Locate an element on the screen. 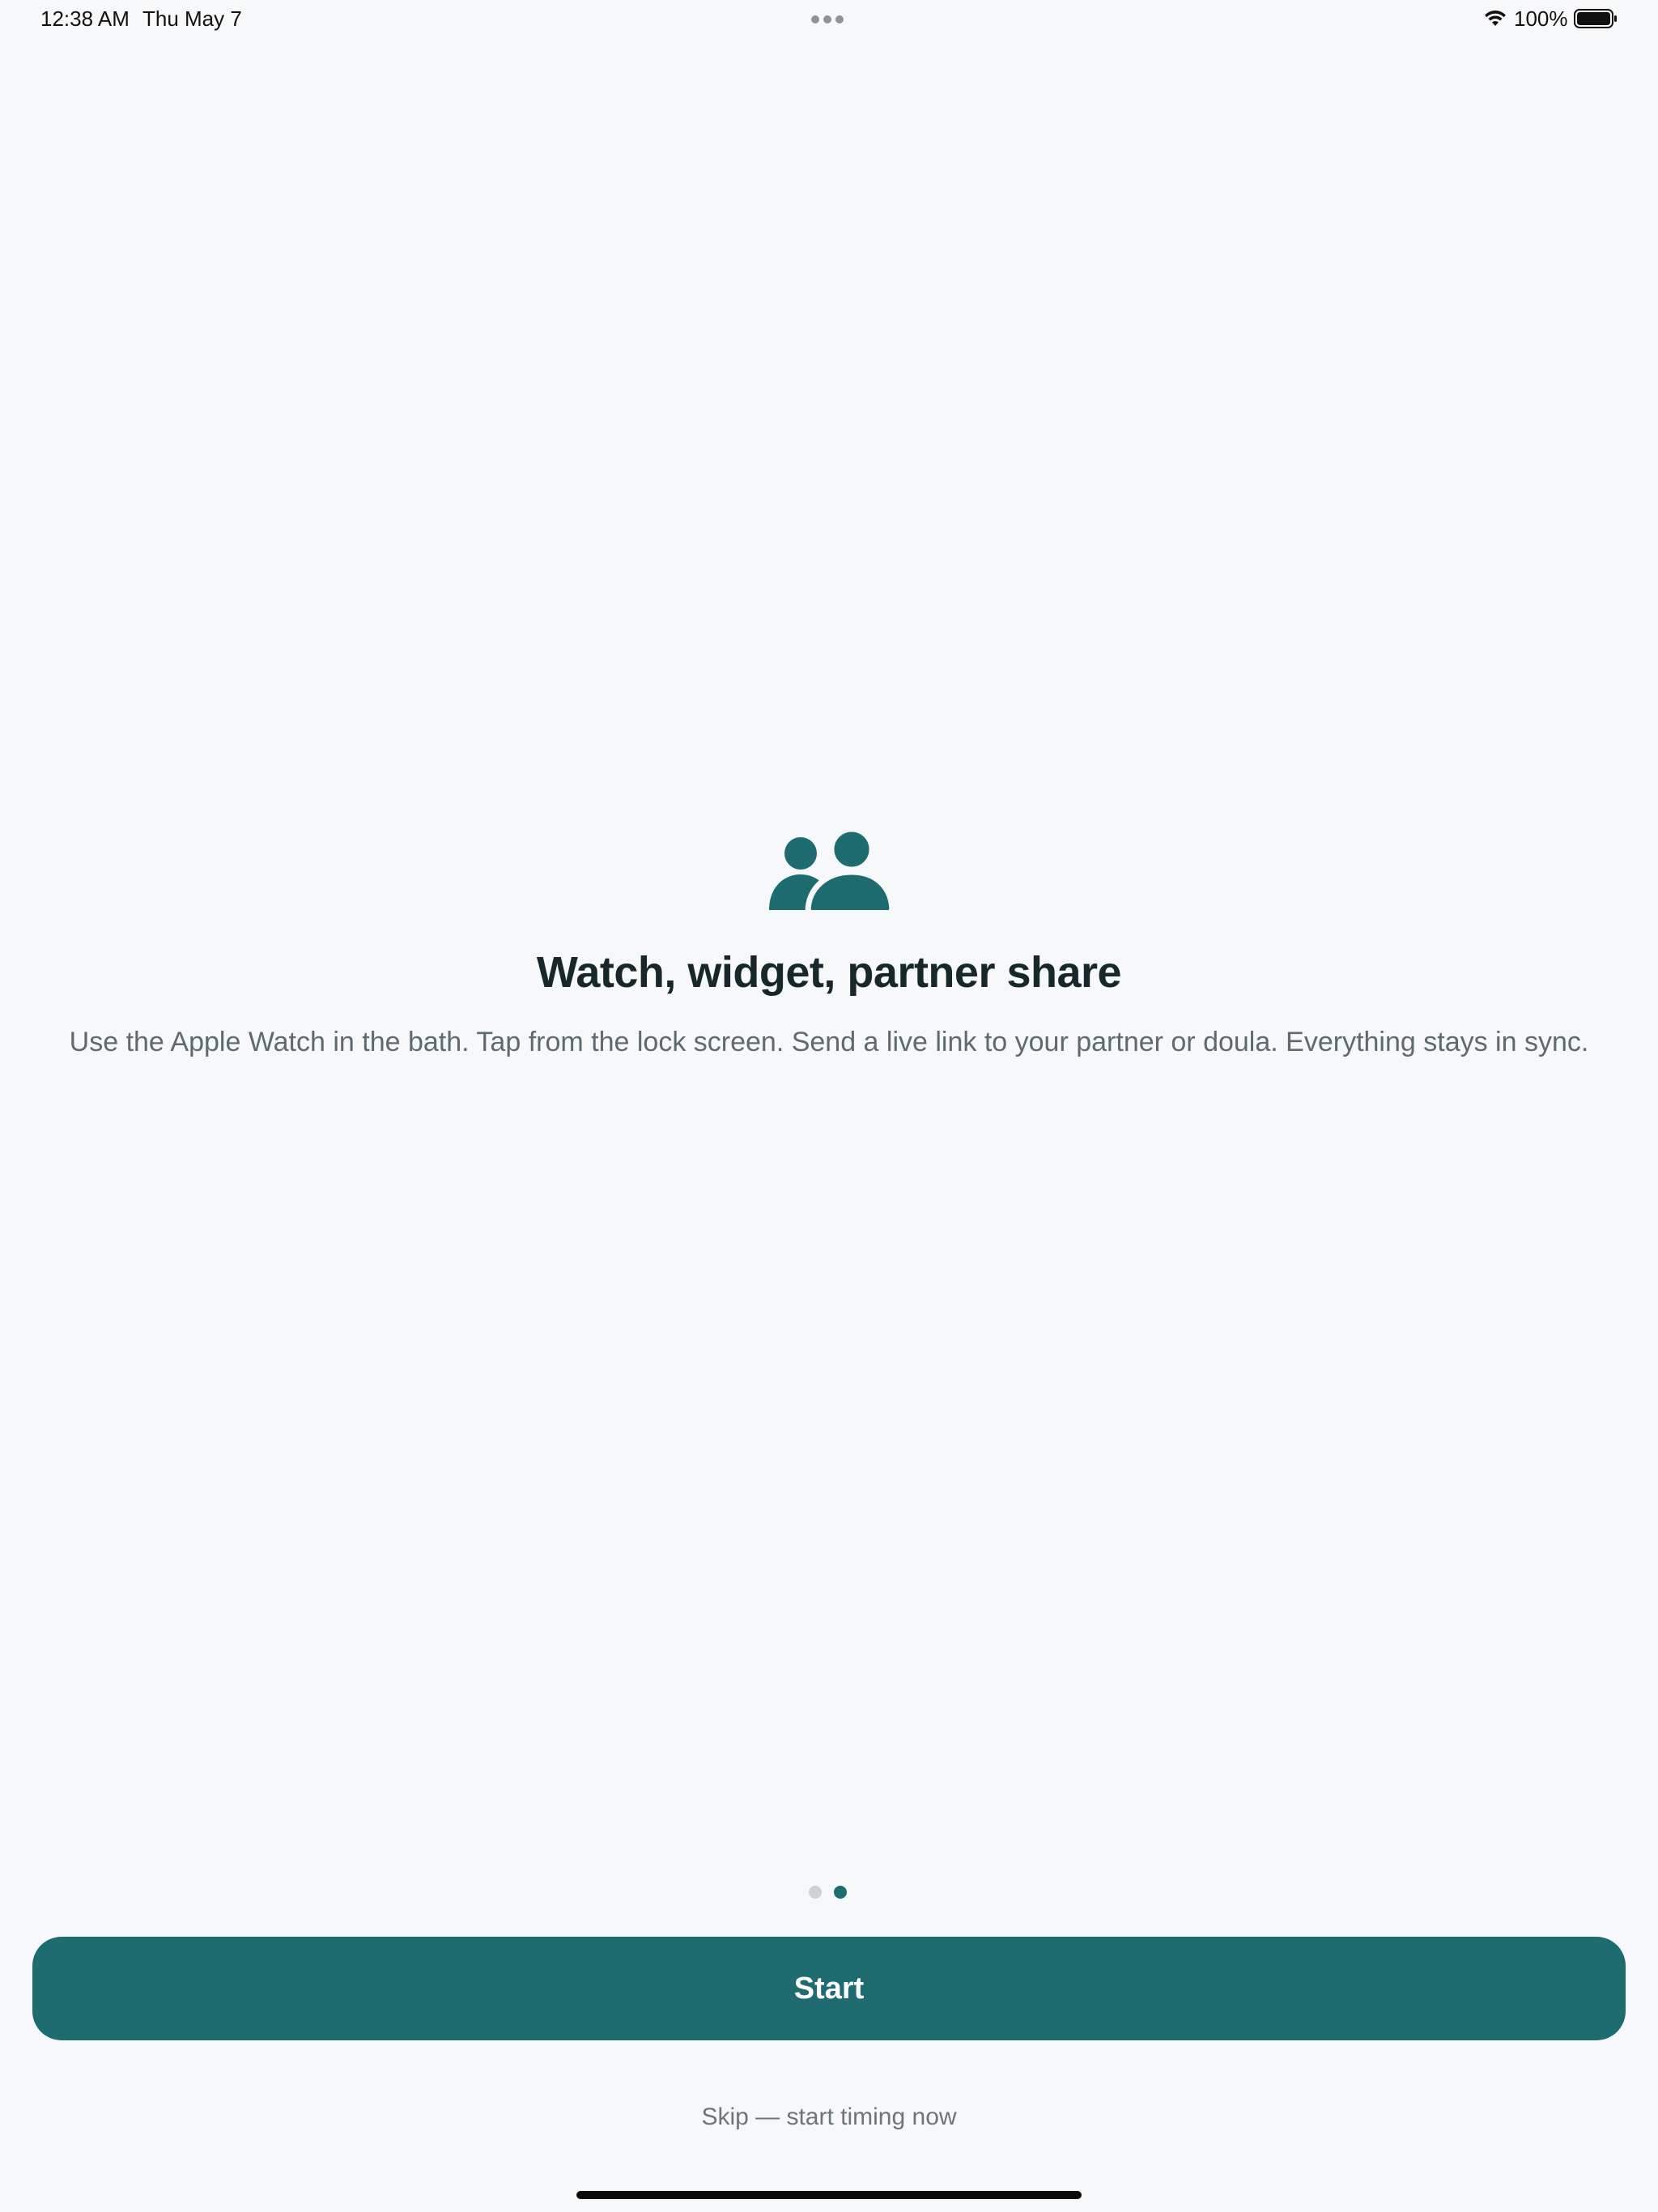  home-indicator is located at coordinates (829, 2195).